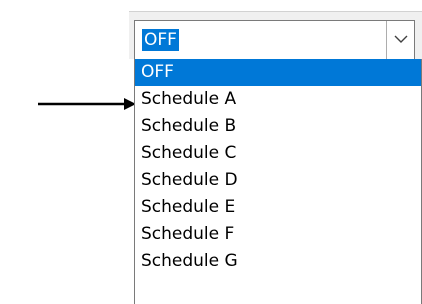 The height and width of the screenshot is (304, 422). I want to click on option-schedule-b: Schedule B, so click(278, 126).